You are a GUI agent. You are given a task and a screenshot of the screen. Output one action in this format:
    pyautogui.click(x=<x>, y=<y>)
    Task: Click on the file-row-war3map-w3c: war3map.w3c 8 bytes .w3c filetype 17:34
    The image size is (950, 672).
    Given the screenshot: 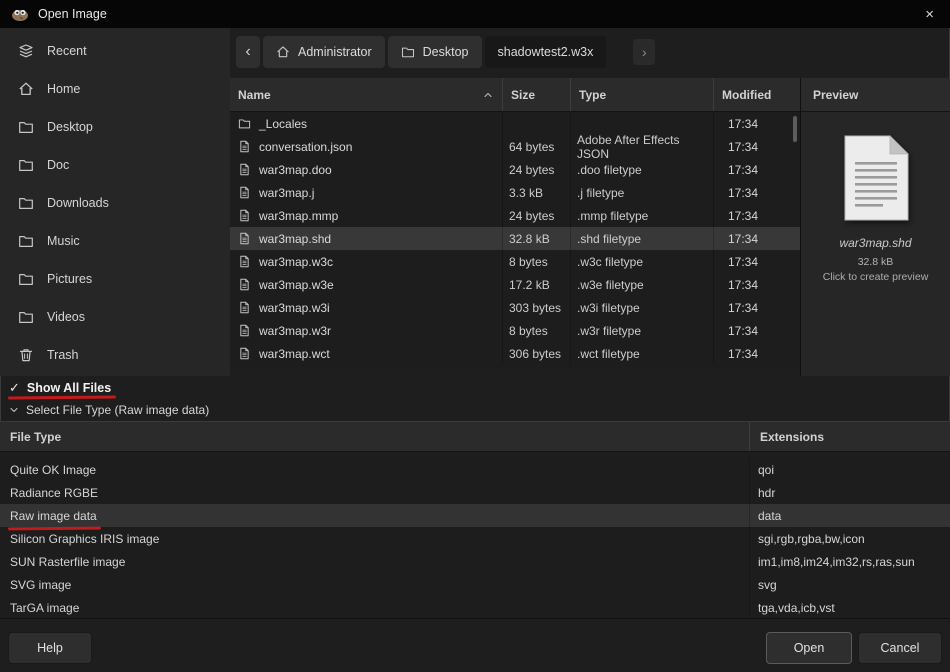 What is the action you would take?
    pyautogui.click(x=515, y=261)
    